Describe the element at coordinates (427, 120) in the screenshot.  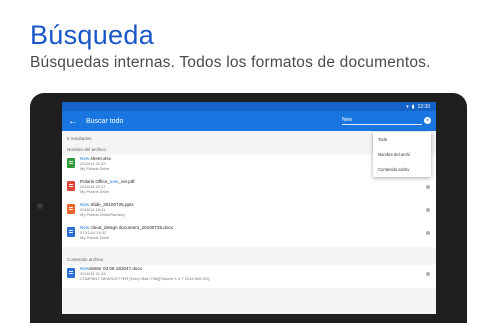
I see `clear-circle-icon: ×` at that location.